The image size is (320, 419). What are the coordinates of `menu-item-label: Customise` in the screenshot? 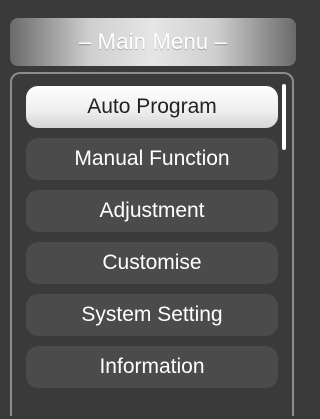 It's located at (152, 262).